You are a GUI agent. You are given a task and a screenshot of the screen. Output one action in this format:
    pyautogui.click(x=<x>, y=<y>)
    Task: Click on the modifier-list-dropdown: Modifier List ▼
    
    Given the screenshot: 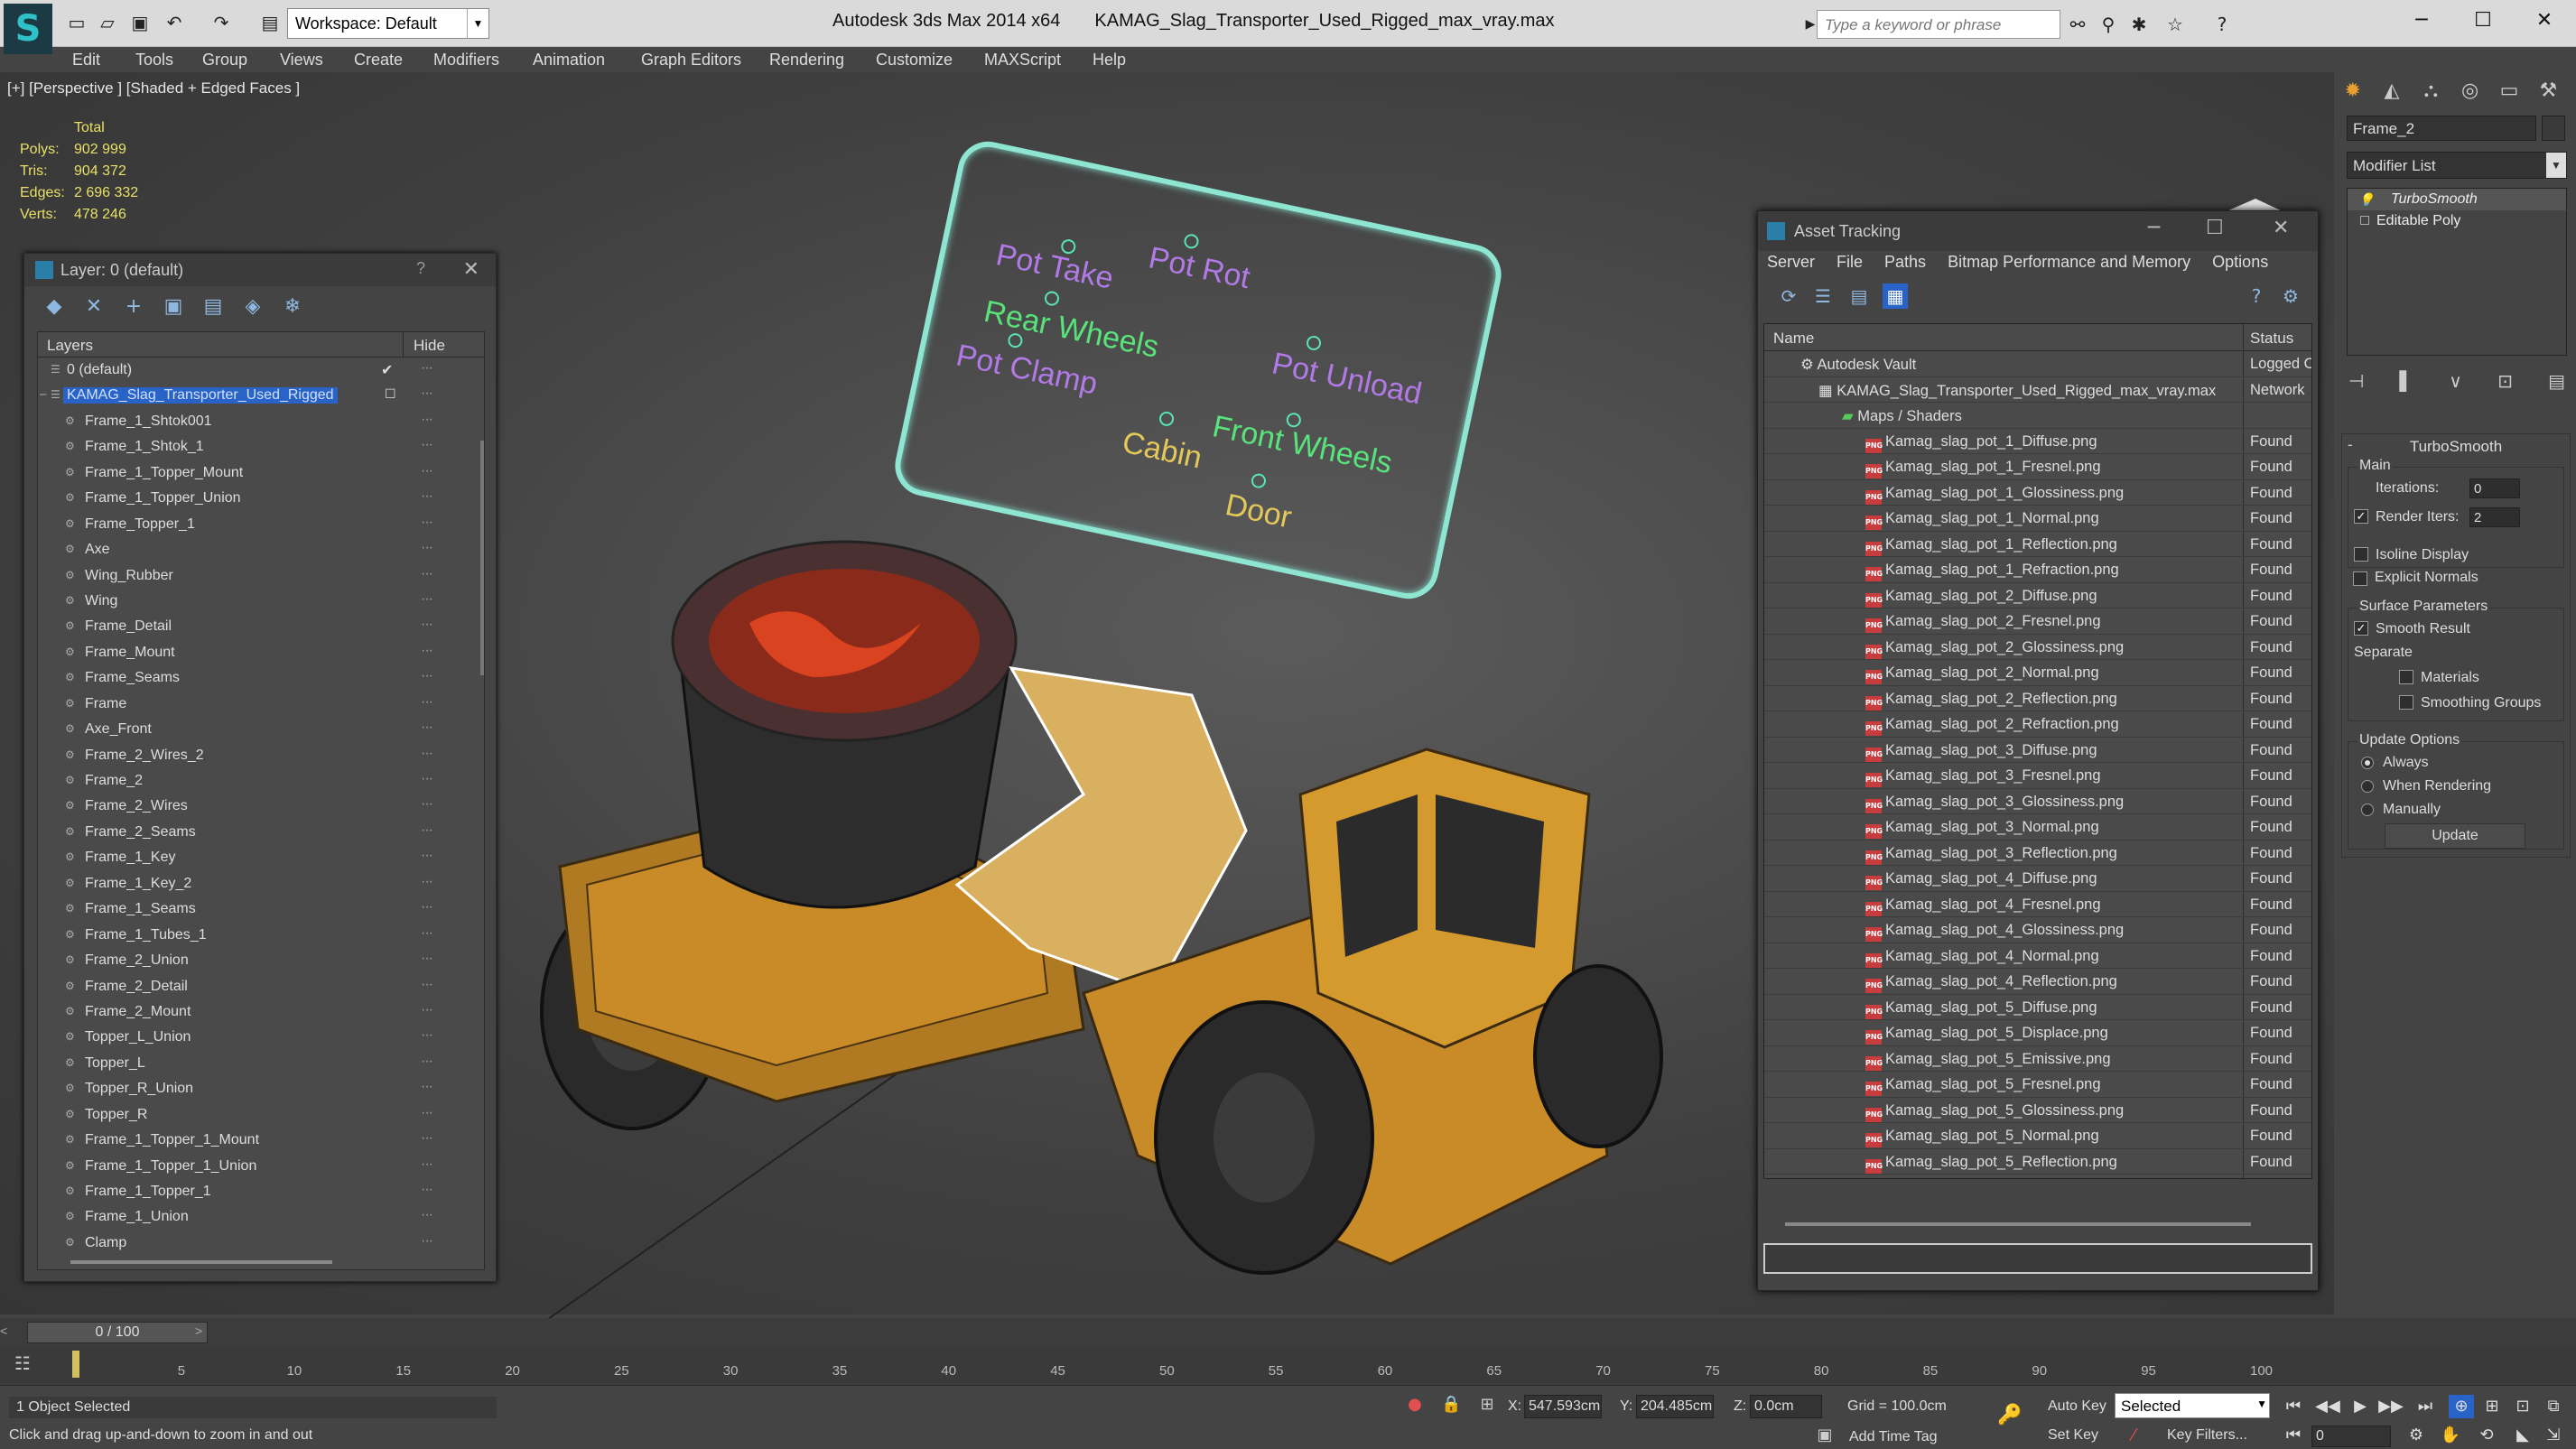 What is the action you would take?
    pyautogui.click(x=2457, y=165)
    